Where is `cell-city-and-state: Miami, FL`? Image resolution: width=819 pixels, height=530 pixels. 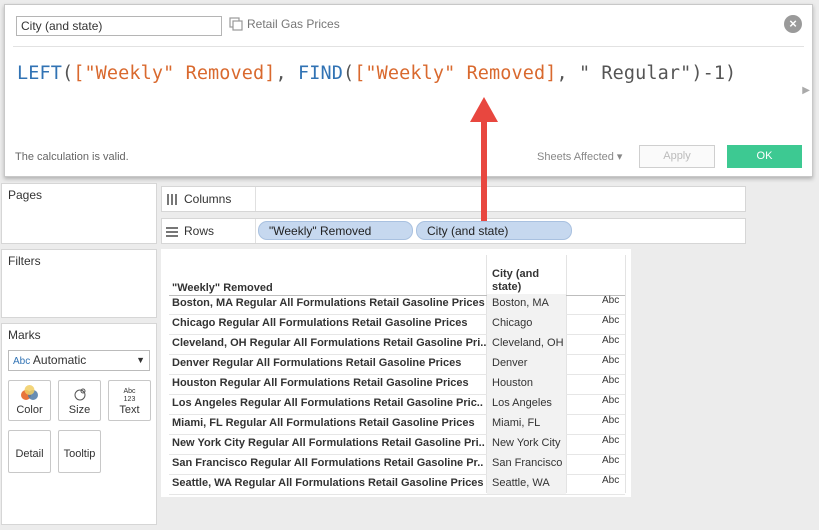 cell-city-and-state: Miami, FL is located at coordinates (516, 423).